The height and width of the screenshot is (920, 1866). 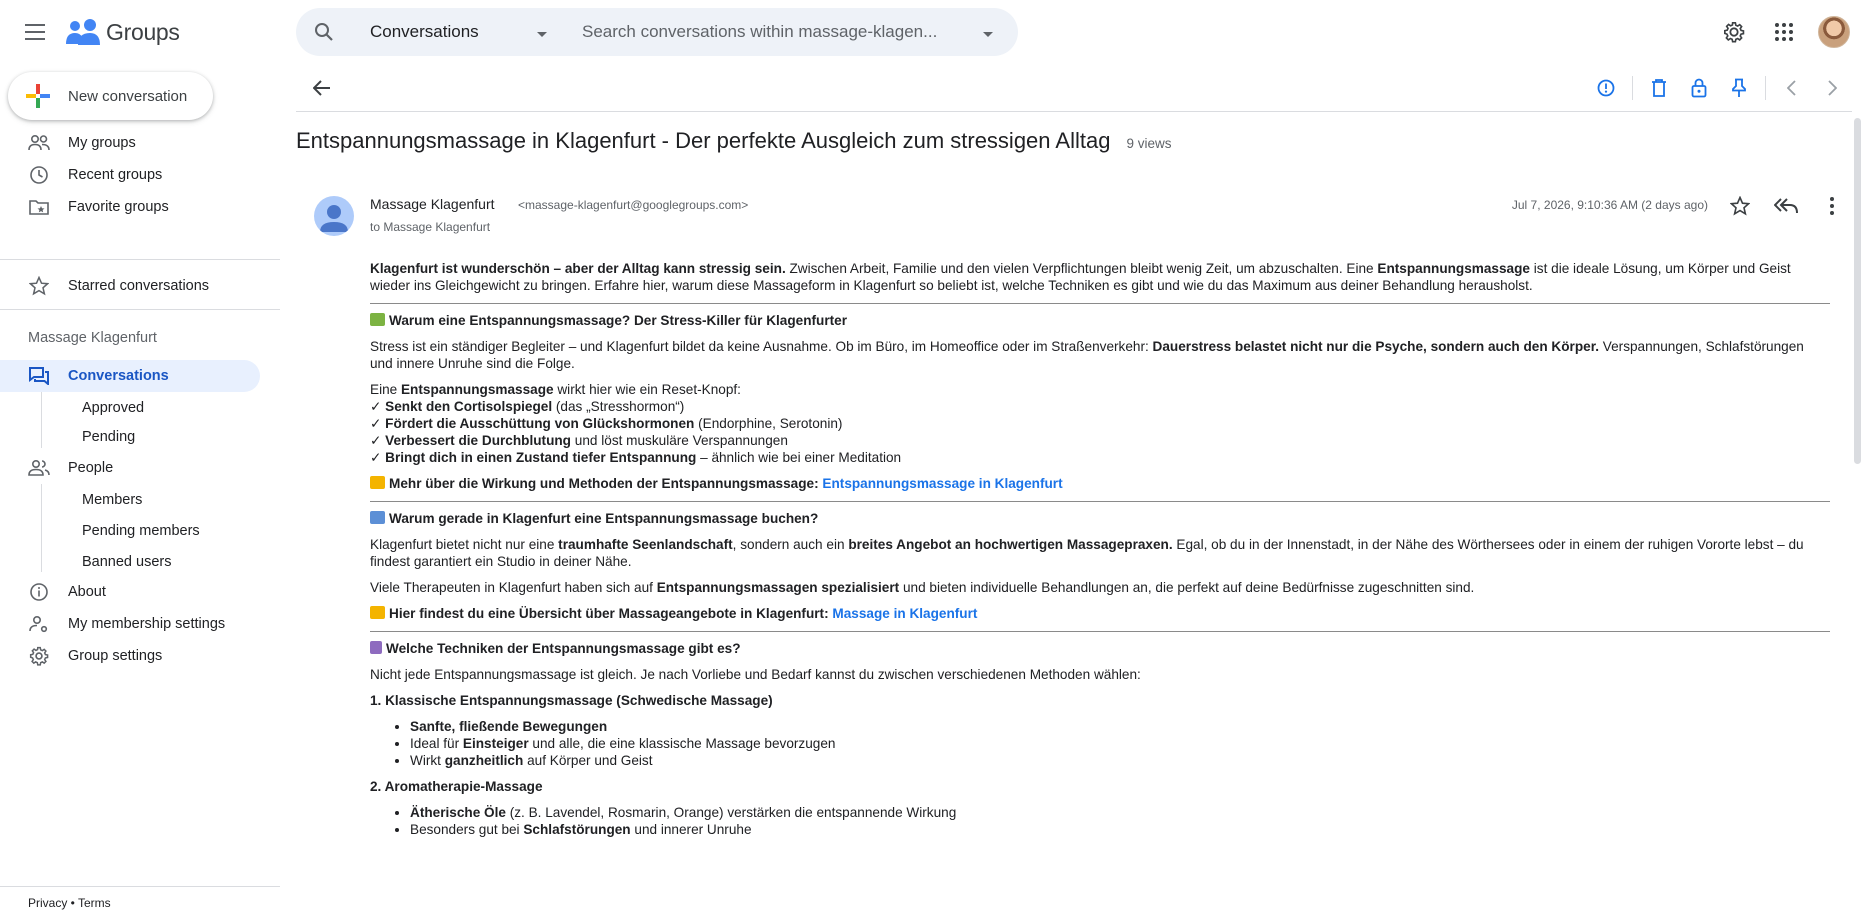 What do you see at coordinates (143, 31) in the screenshot?
I see `app-name: Groups` at bounding box center [143, 31].